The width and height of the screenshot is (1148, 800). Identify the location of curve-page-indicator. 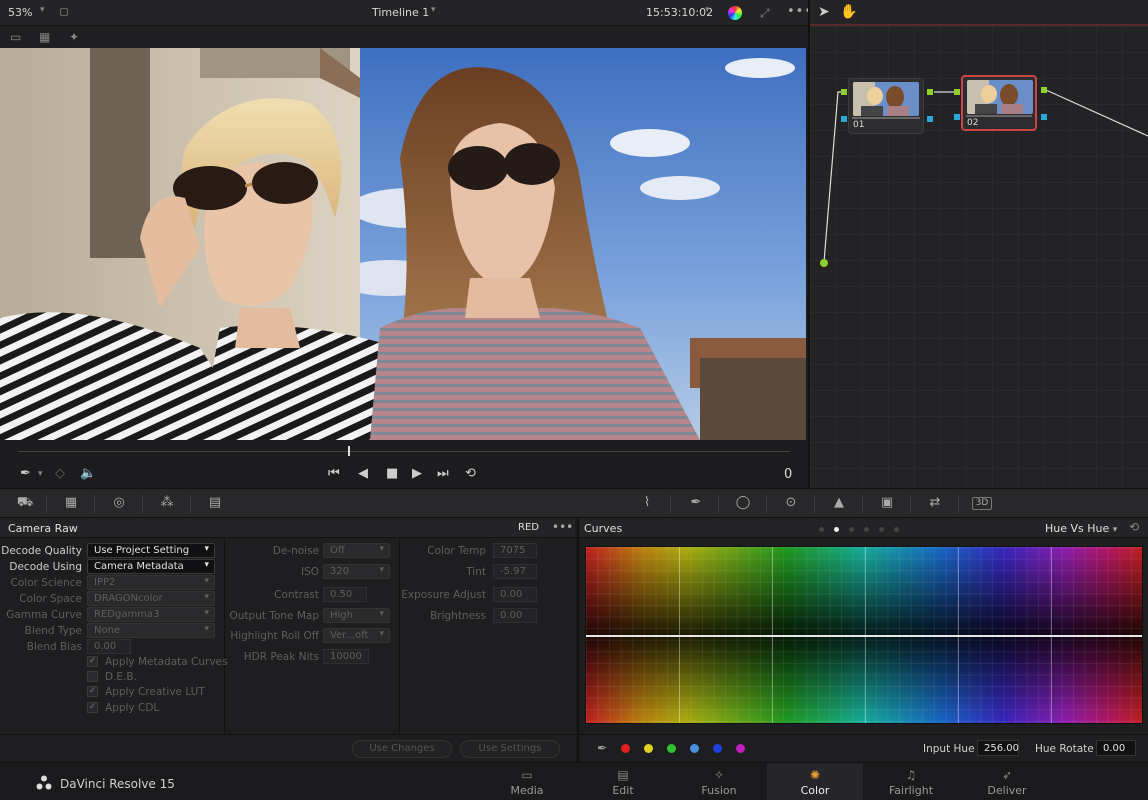
(864, 528).